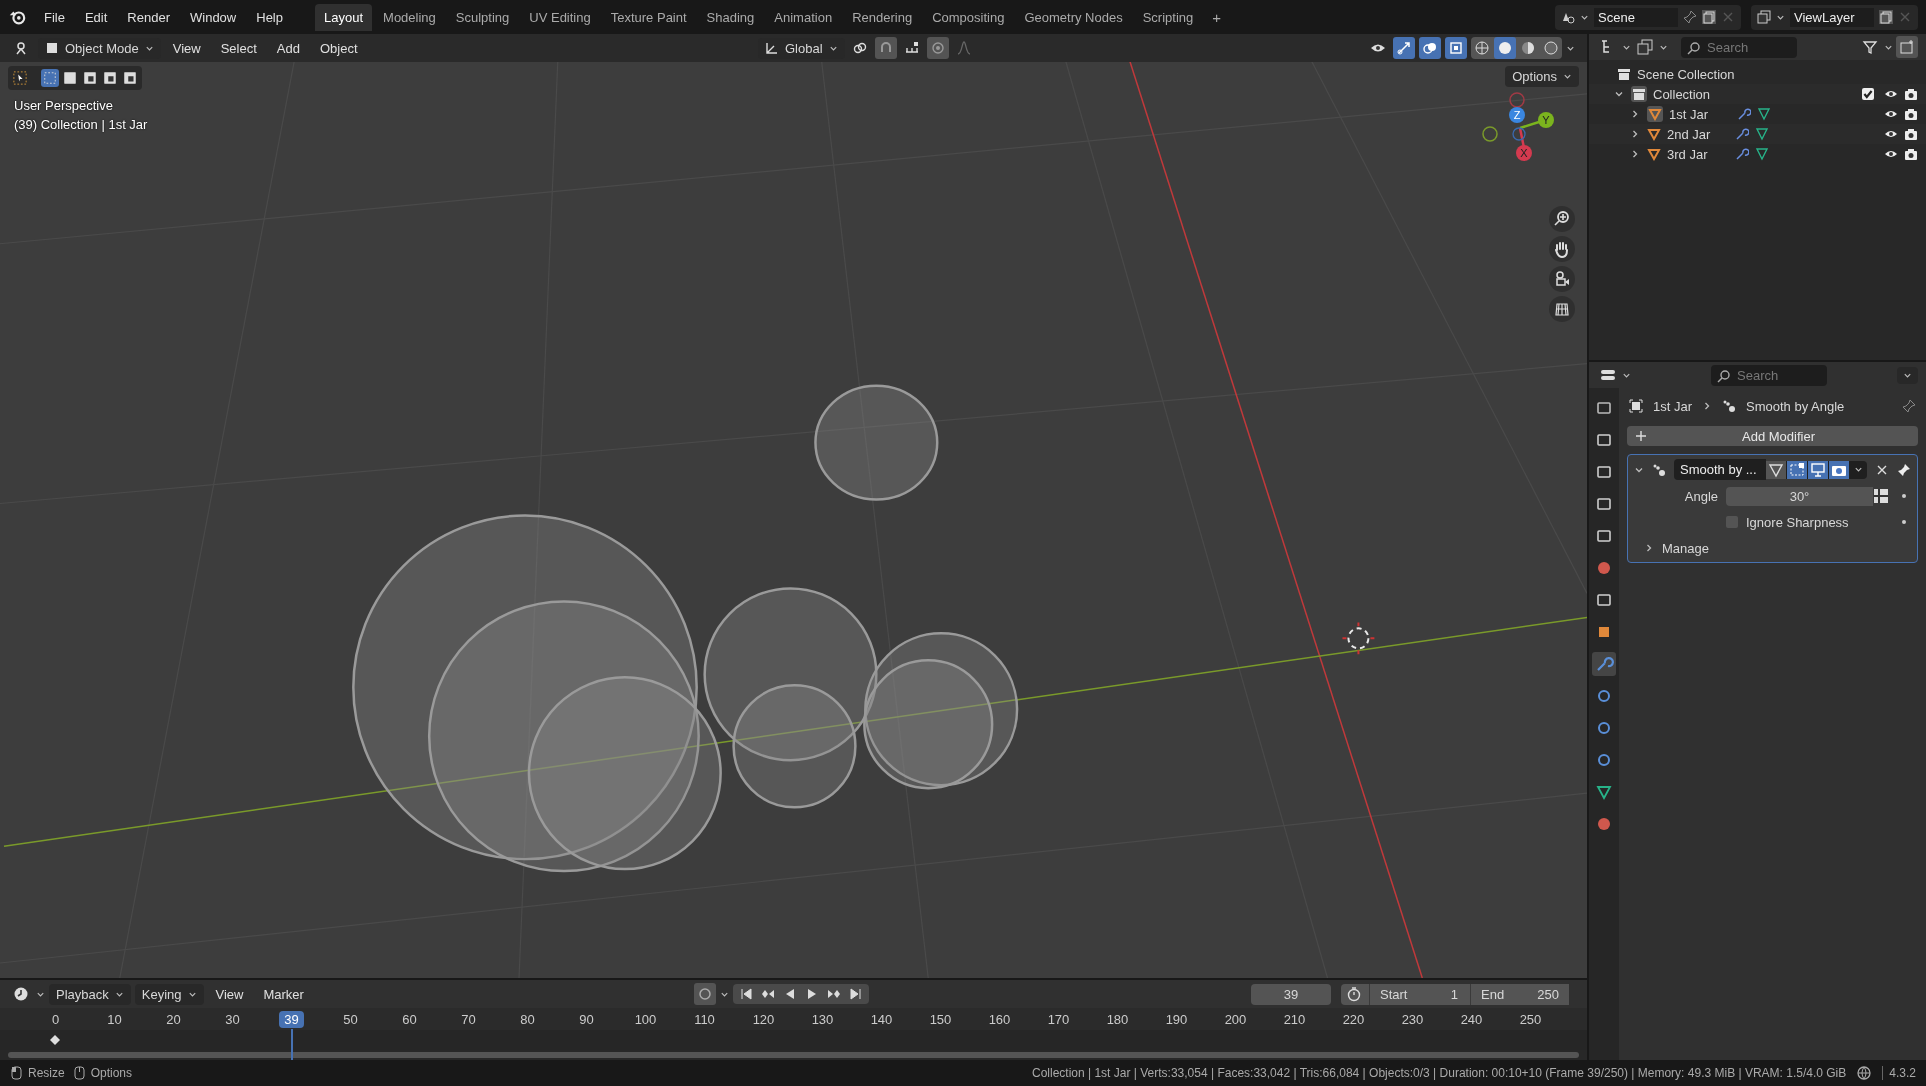 The height and width of the screenshot is (1086, 1926). I want to click on angle-field: 30°, so click(1799, 496).